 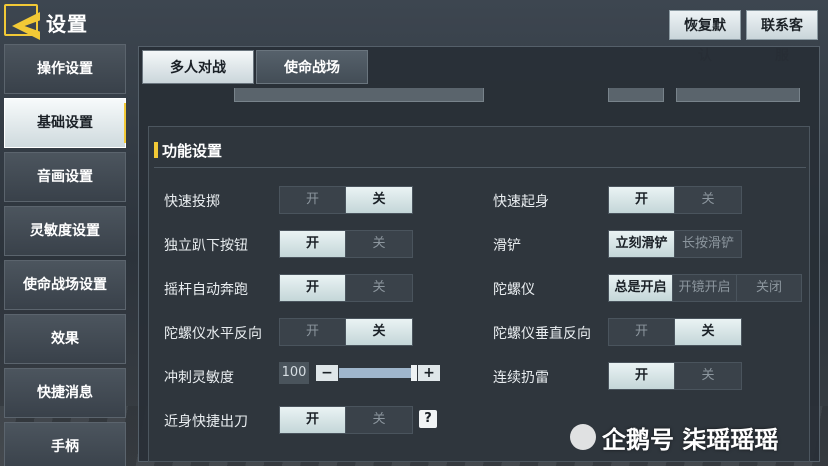 I want to click on watermark-text: 企鹅号 柒瑶瑶瑶, so click(x=690, y=440).